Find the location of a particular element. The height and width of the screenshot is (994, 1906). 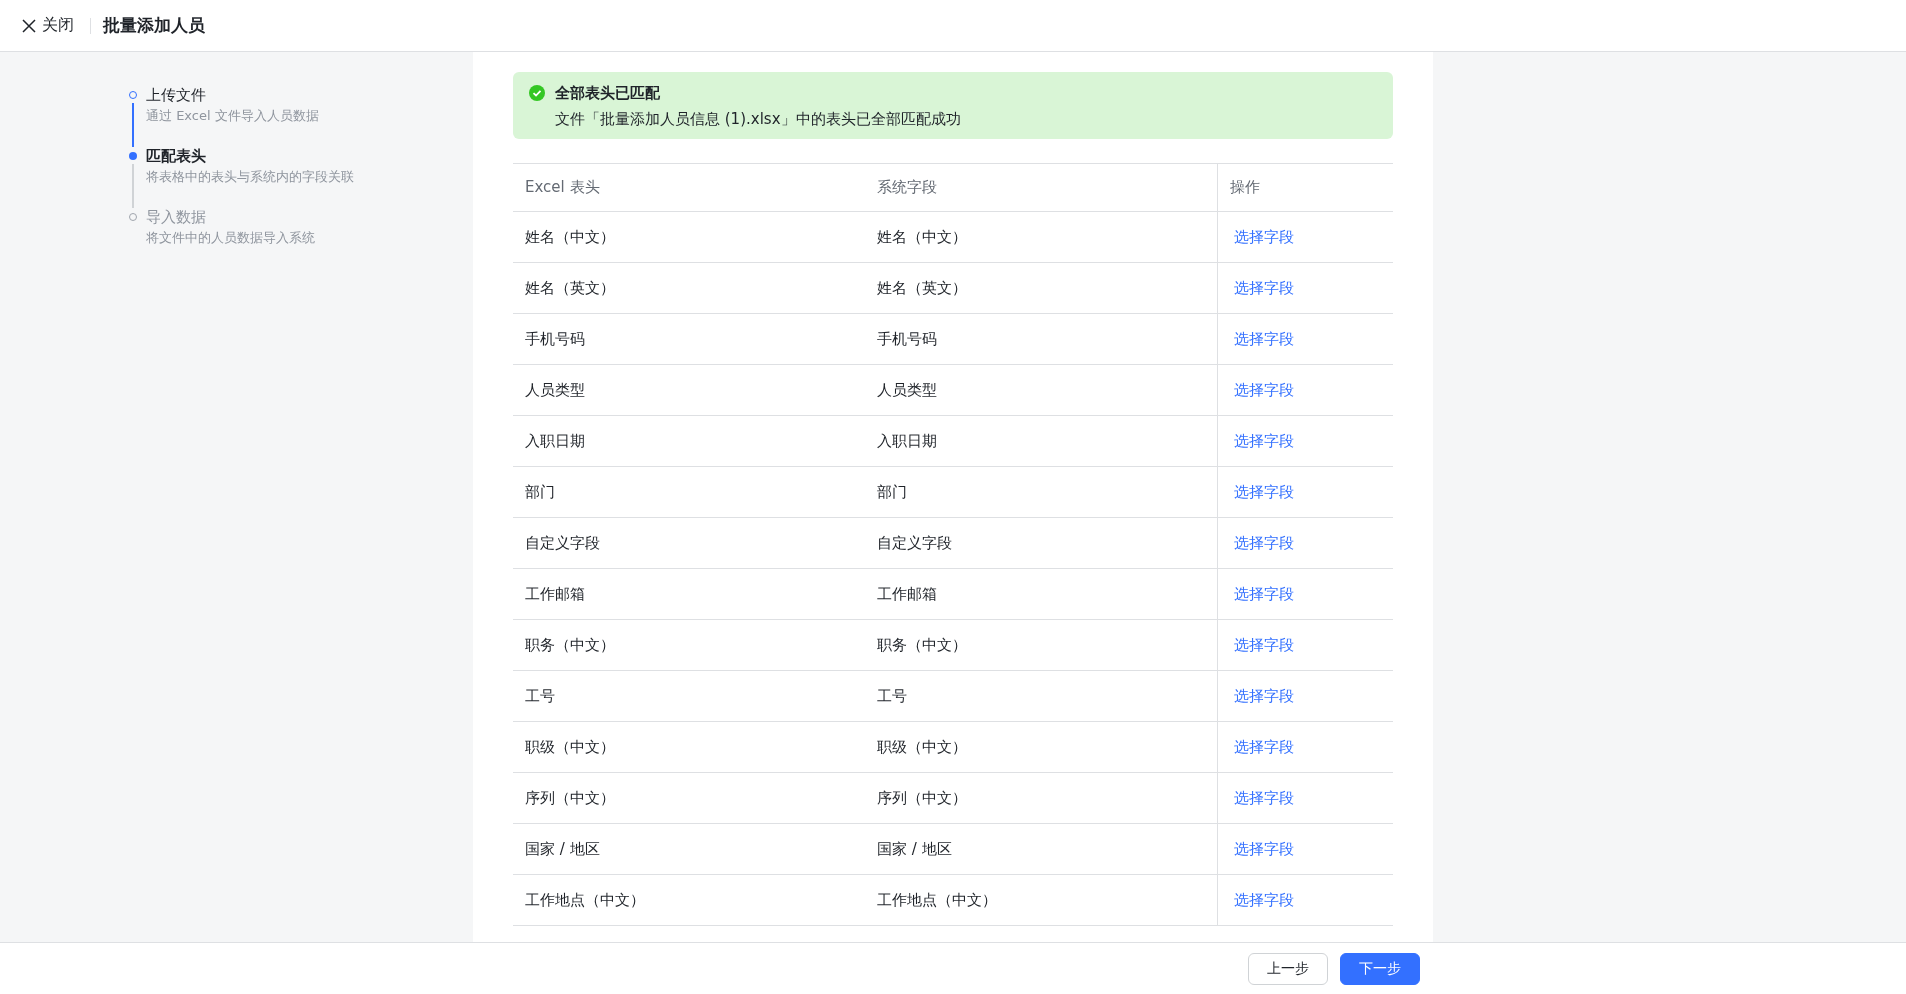

next-button: 下一步 is located at coordinates (1380, 968).